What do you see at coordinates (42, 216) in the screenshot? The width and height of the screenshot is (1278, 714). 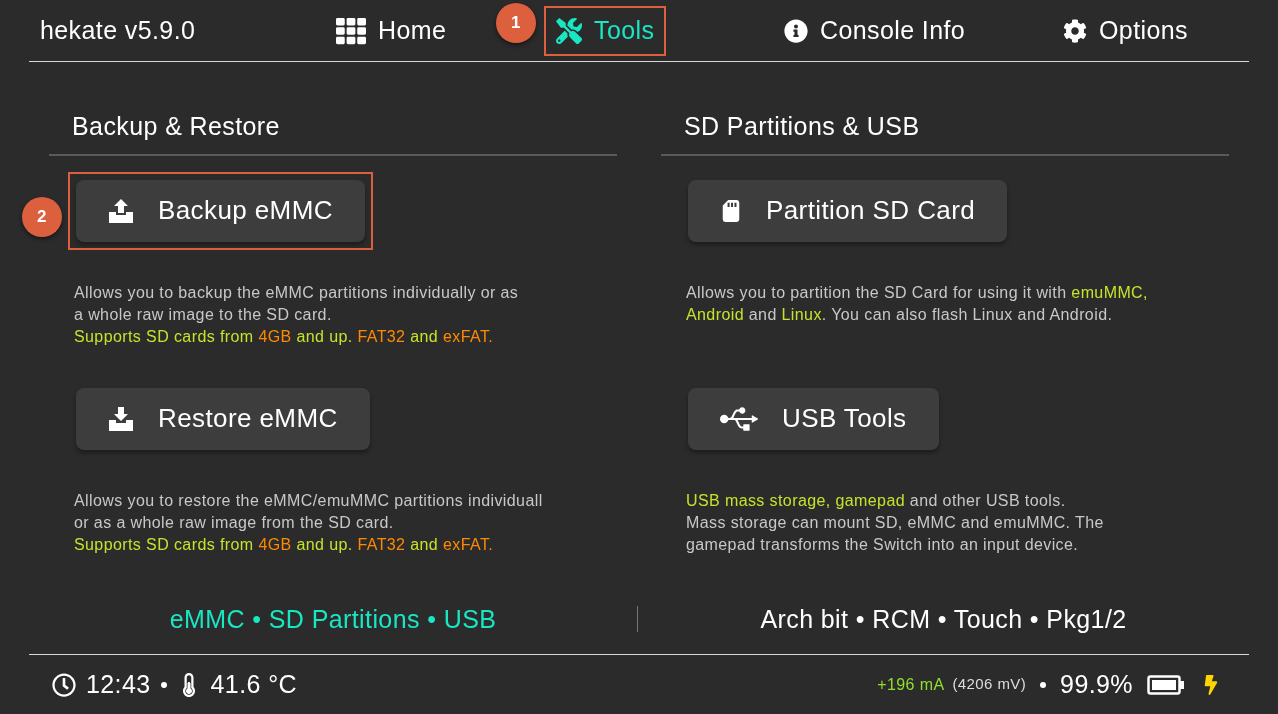 I see `step-marker: 2` at bounding box center [42, 216].